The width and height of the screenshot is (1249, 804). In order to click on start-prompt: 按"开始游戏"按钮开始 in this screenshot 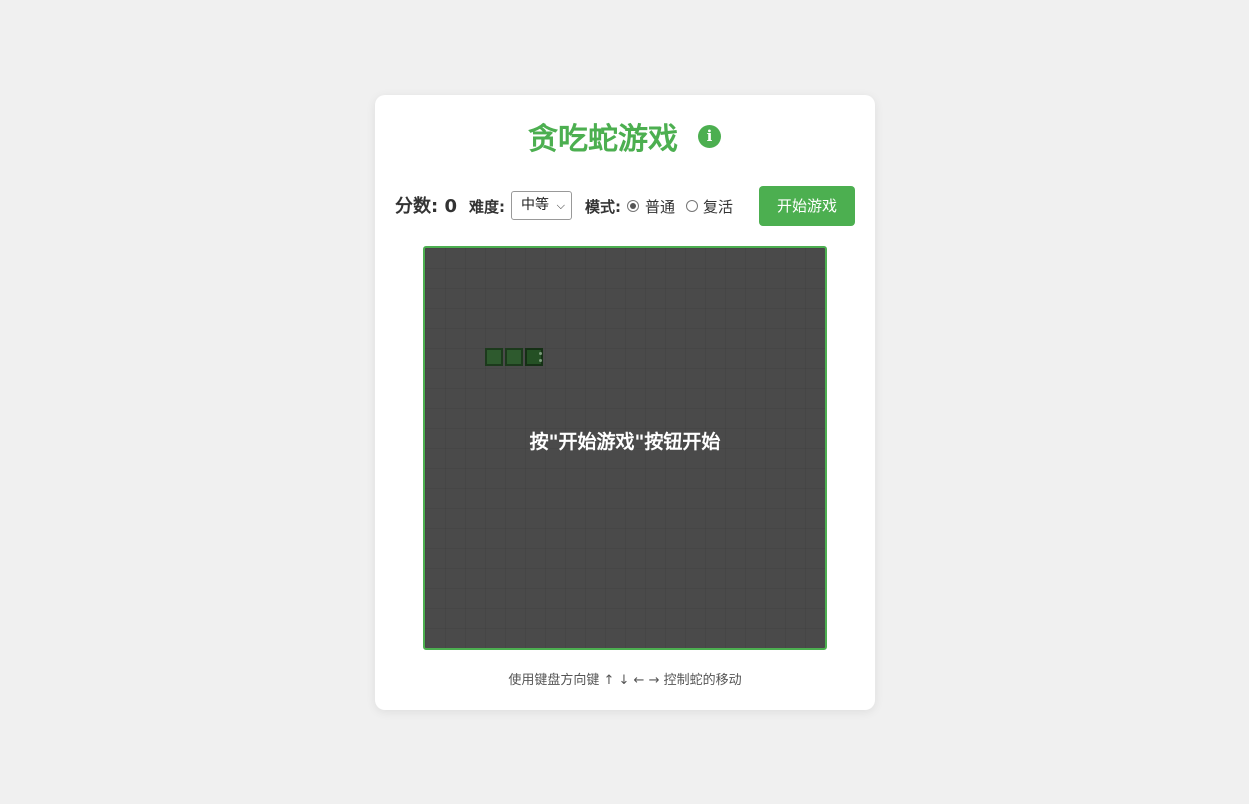, I will do `click(625, 442)`.